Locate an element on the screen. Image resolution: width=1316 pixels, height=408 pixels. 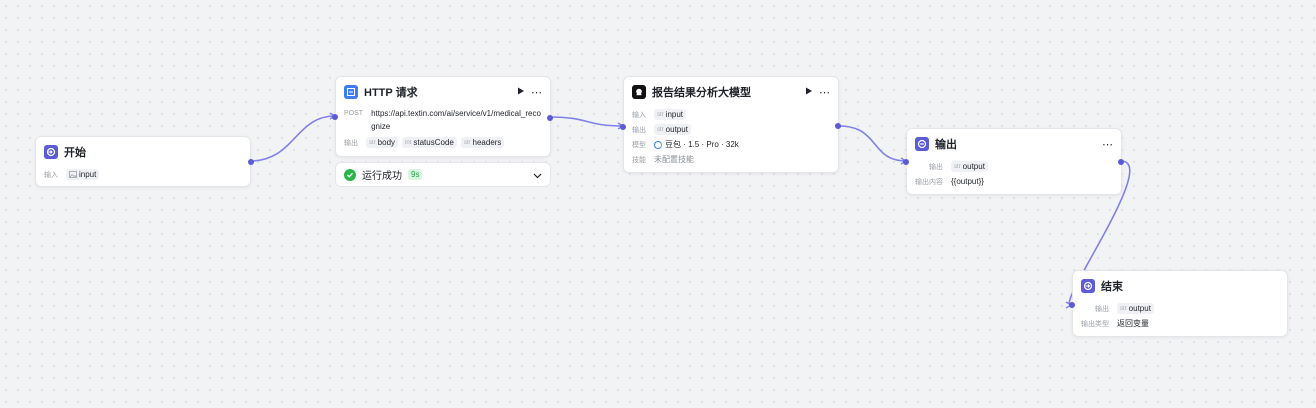
output-tag-statuscode: int statusCode is located at coordinates (429, 142).